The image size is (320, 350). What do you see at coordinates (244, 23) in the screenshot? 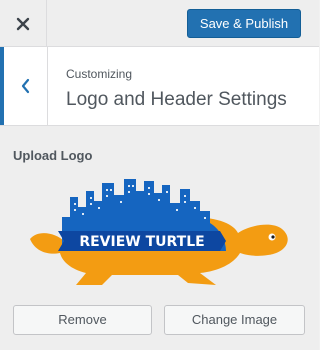
I see `save-publish-button: Save & Publish` at bounding box center [244, 23].